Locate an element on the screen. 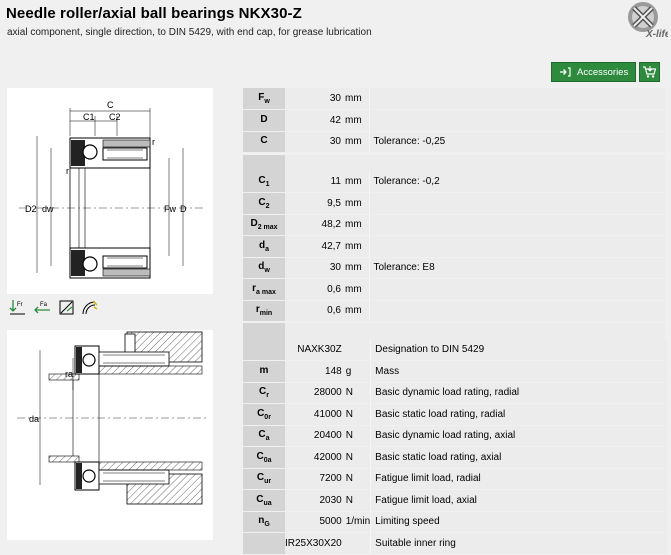  description-cell: Fatigue limit load, axial is located at coordinates (518, 500).